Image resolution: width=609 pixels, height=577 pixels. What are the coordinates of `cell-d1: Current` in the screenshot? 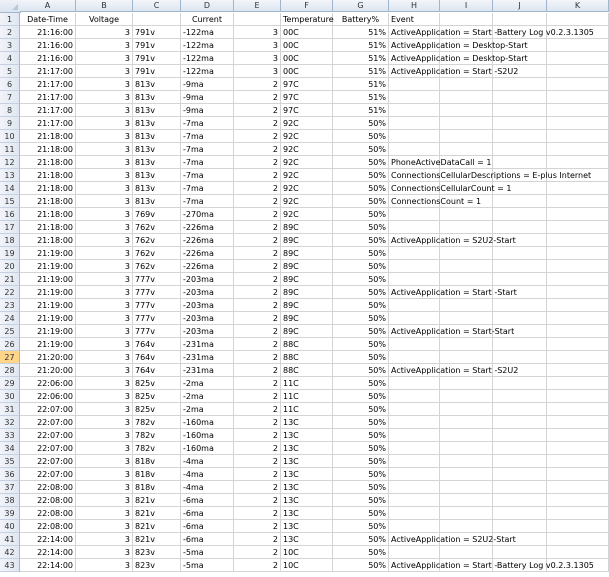 It's located at (207, 19).